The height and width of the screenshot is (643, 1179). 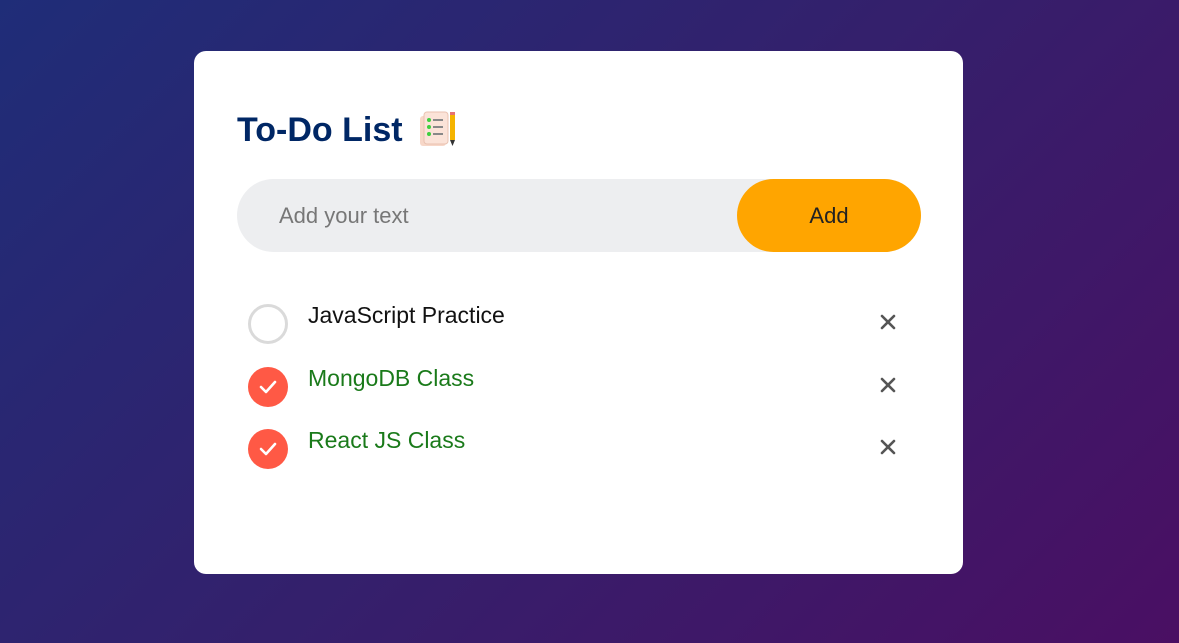 What do you see at coordinates (387, 440) in the screenshot?
I see `task-text: React JS Class` at bounding box center [387, 440].